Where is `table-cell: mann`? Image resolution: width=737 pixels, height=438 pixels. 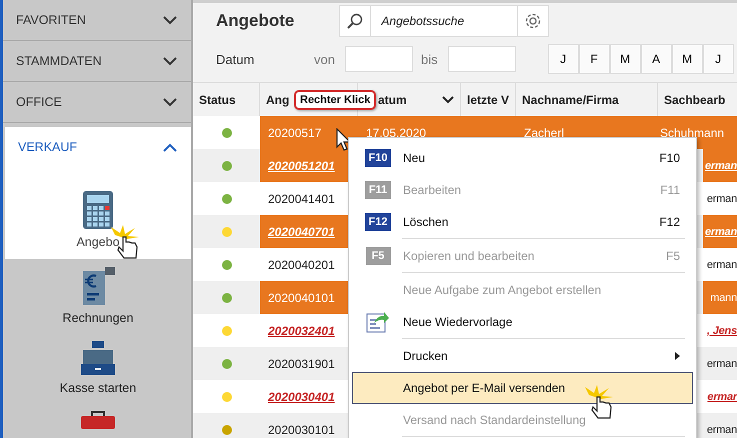
table-cell: mann is located at coordinates (720, 297).